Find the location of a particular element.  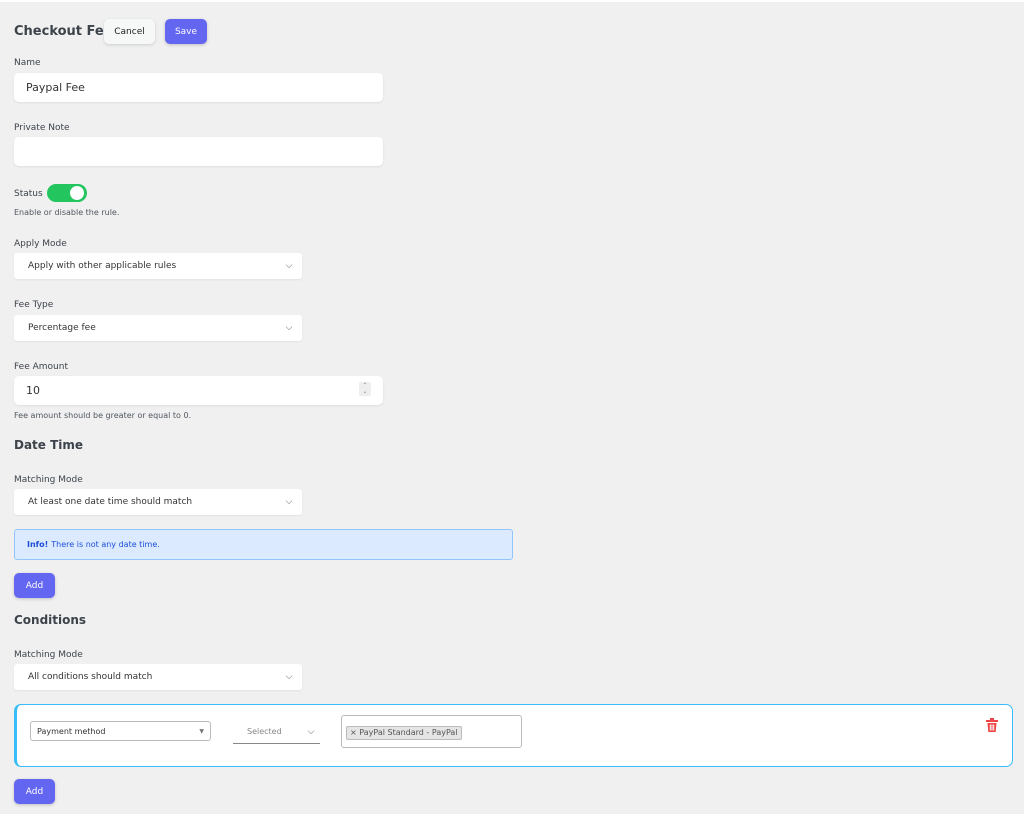

fee-type-select: Percentage fee ⌵ is located at coordinates (158, 328).